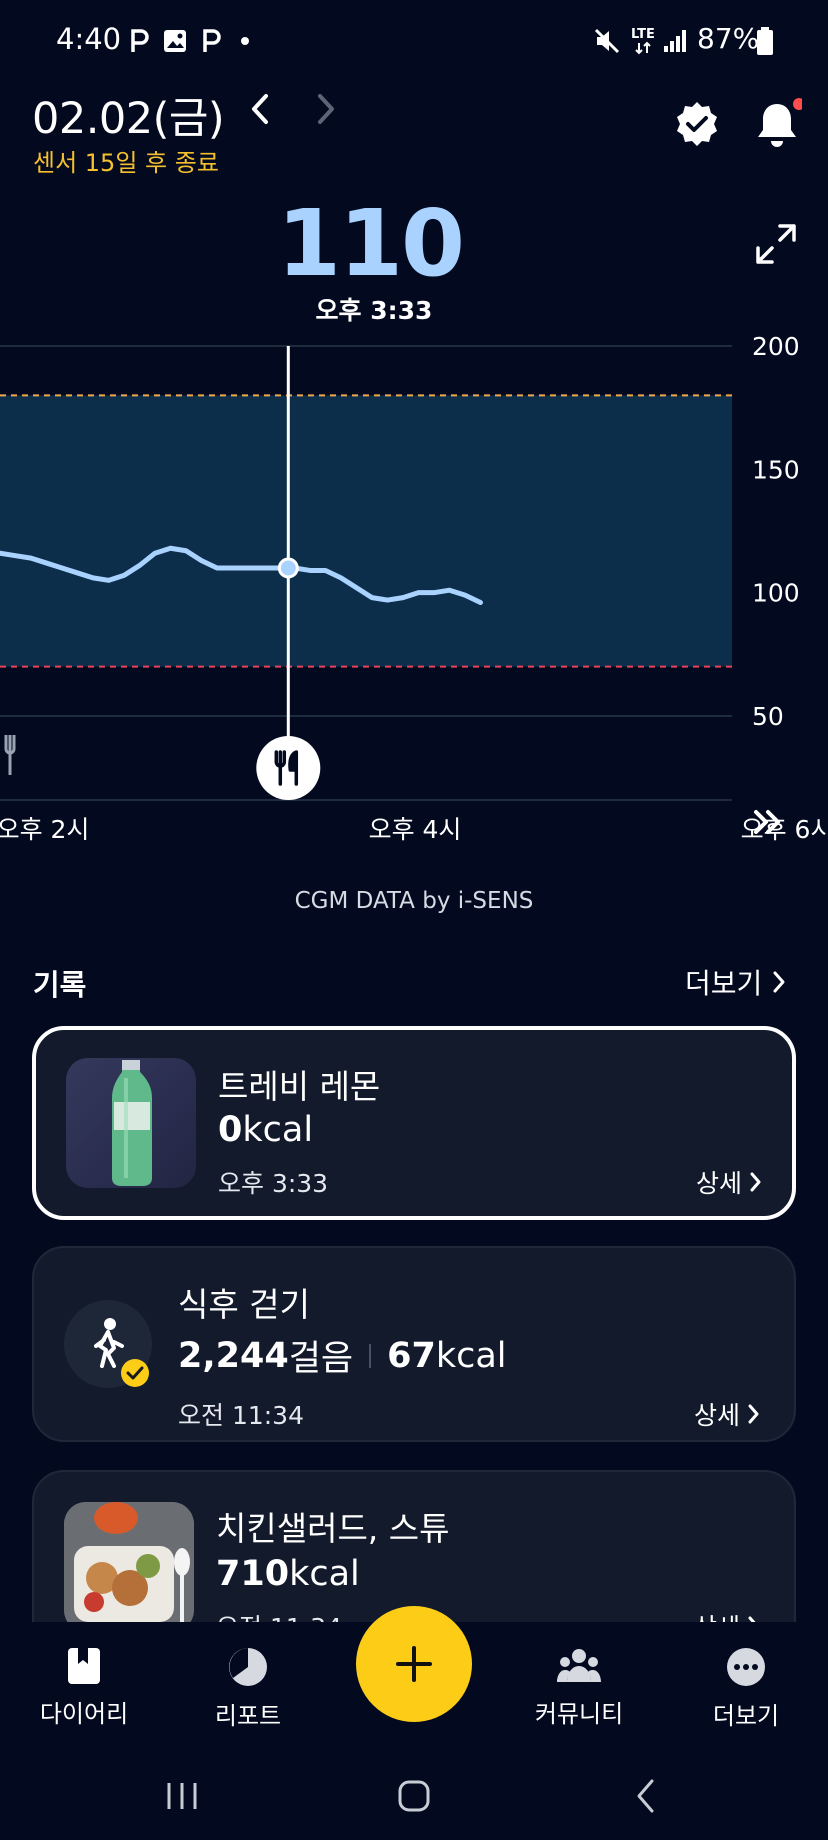 The image size is (828, 1840). I want to click on verified-badge-icon, so click(697, 124).